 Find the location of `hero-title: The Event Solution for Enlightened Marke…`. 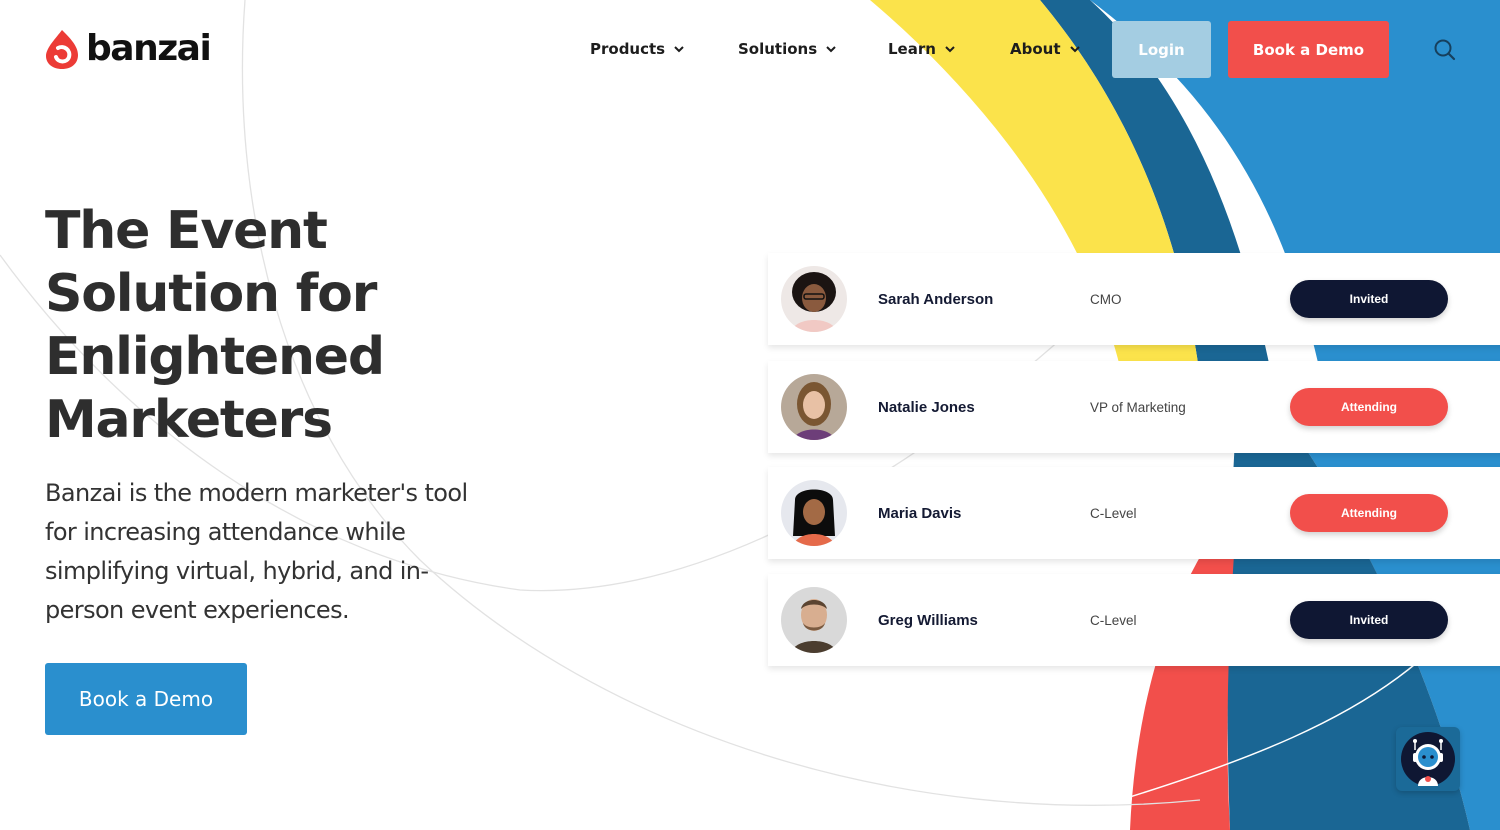

hero-title: The Event Solution for Enlightened Marke… is located at coordinates (285, 326).